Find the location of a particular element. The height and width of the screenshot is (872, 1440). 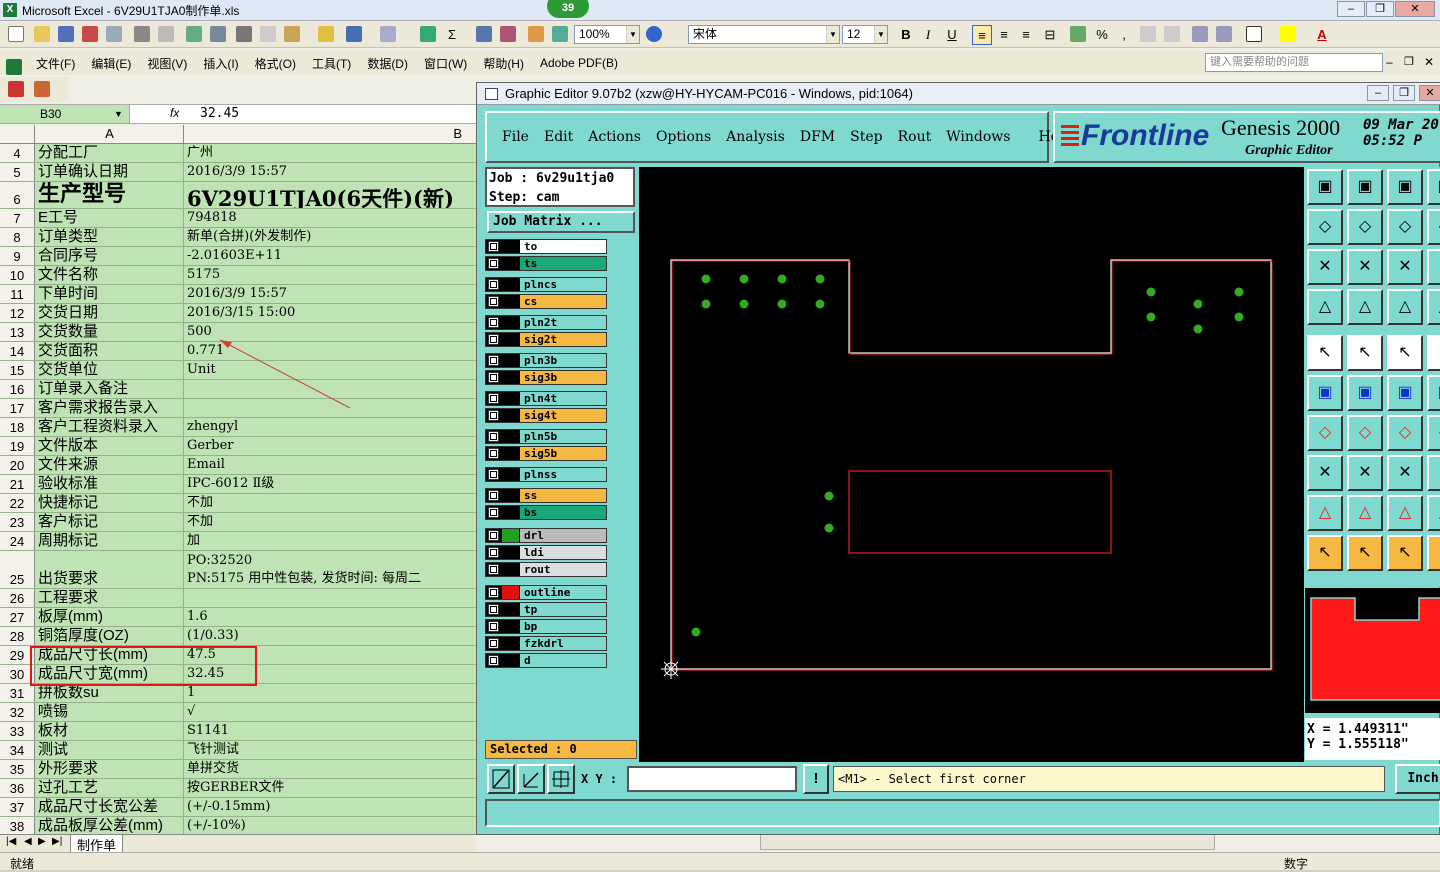

percent-icon: % is located at coordinates (1102, 35).